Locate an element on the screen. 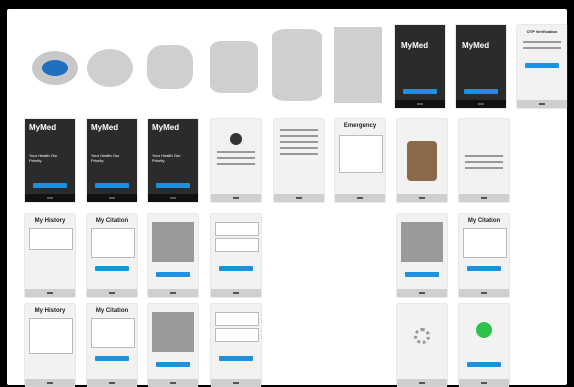  splash-shape-ellipse is located at coordinates (110, 68).